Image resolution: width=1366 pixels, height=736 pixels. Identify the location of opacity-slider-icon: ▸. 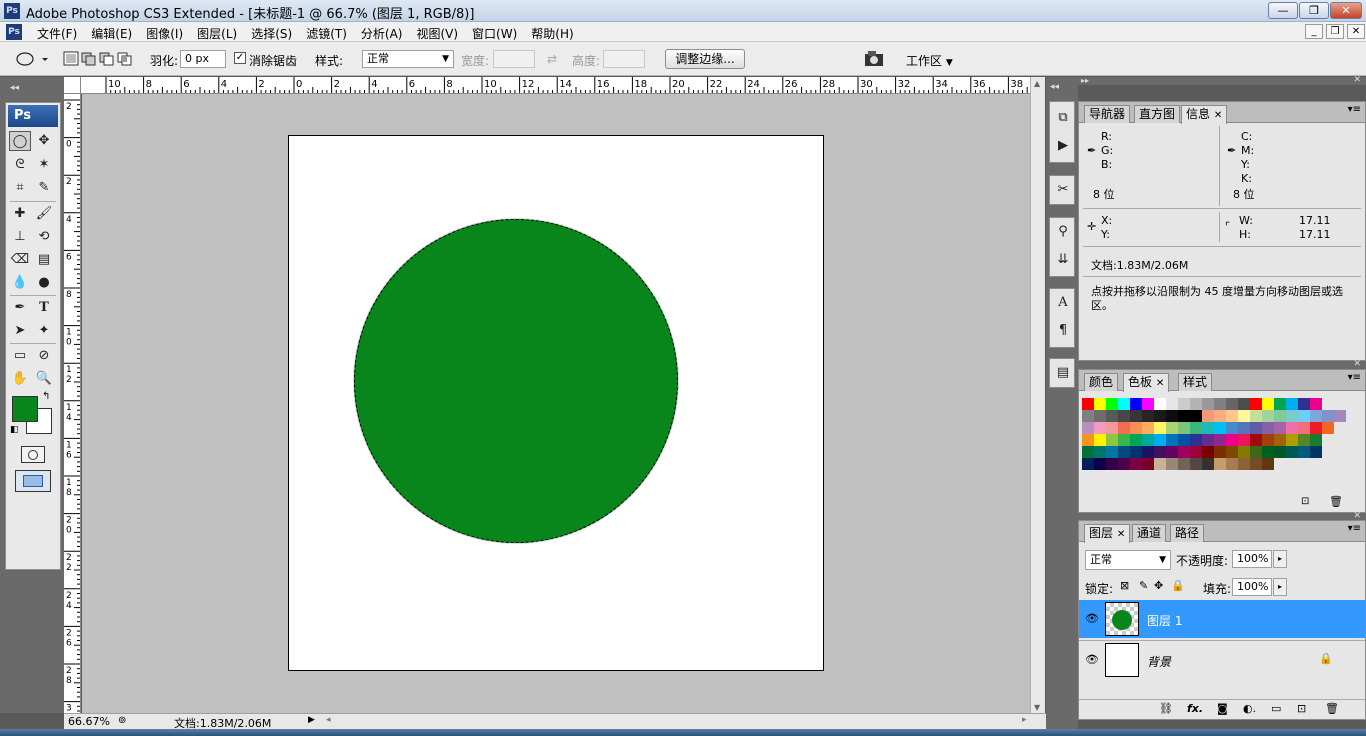
(1280, 559).